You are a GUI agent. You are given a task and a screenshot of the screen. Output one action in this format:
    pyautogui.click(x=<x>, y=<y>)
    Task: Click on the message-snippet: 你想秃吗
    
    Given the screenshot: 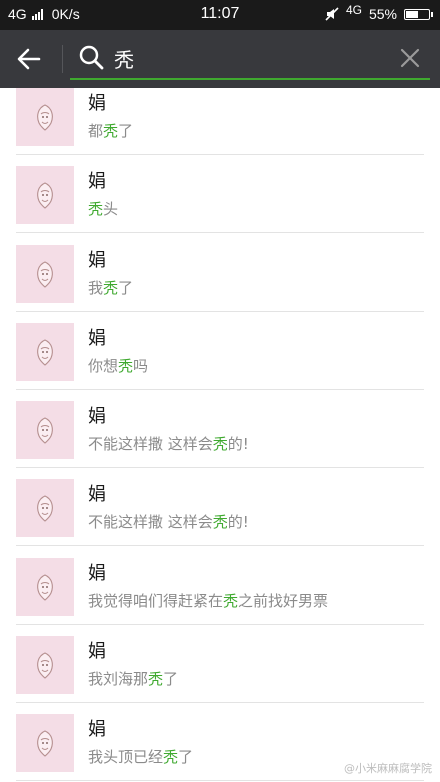 What is the action you would take?
    pyautogui.click(x=118, y=365)
    